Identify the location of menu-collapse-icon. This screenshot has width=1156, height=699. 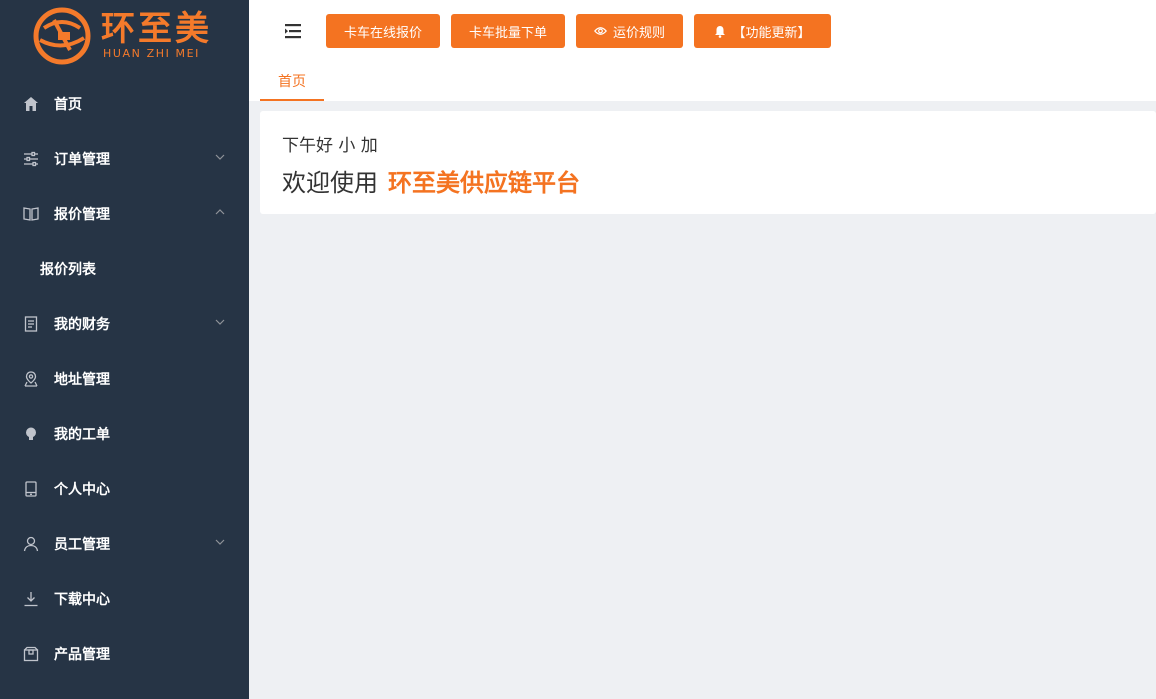
(293, 31).